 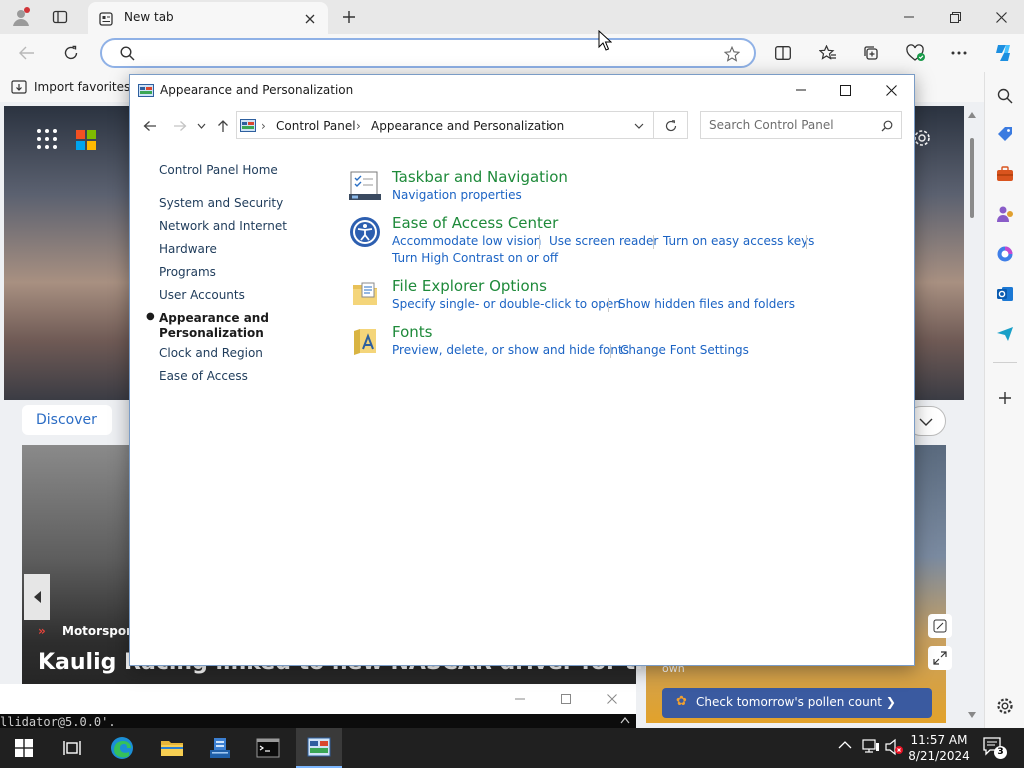 What do you see at coordinates (47, 139) in the screenshot?
I see `app-launcher-icon` at bounding box center [47, 139].